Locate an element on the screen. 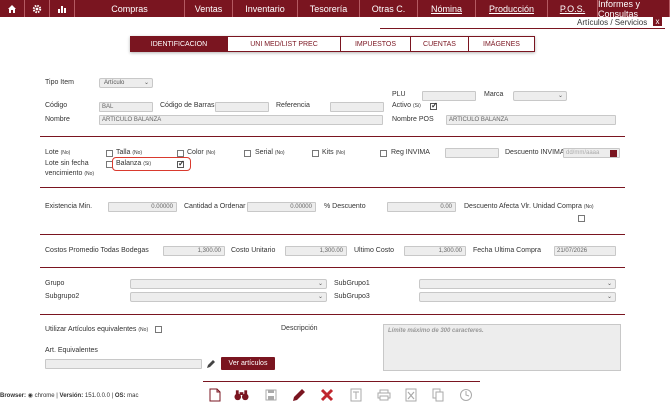  talla-hint: (No) is located at coordinates (137, 153).